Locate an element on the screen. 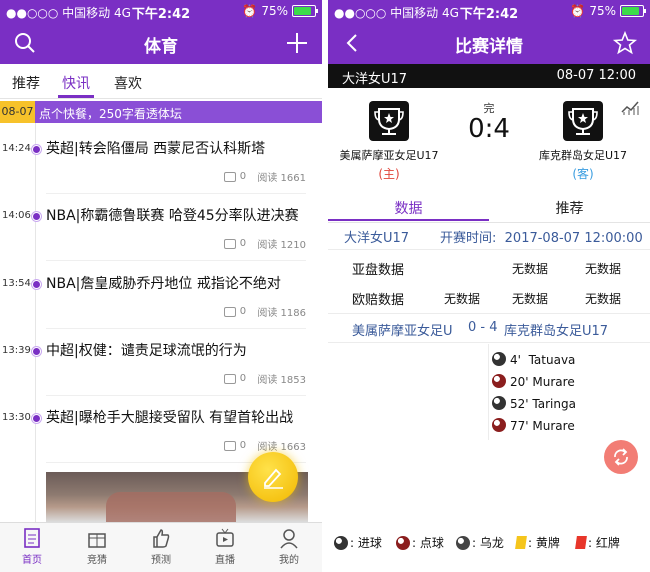  legend-penalty: : 点球 is located at coordinates (420, 542).